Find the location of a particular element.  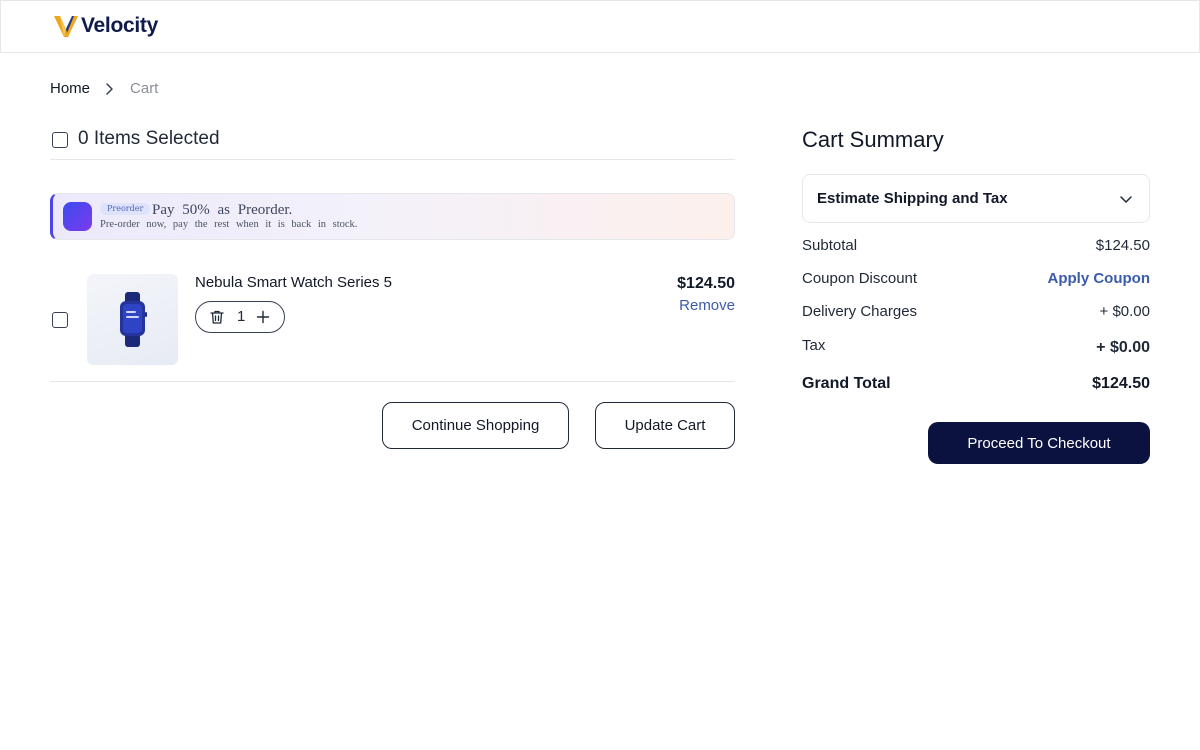

velocity-logo-icon is located at coordinates (66, 26).